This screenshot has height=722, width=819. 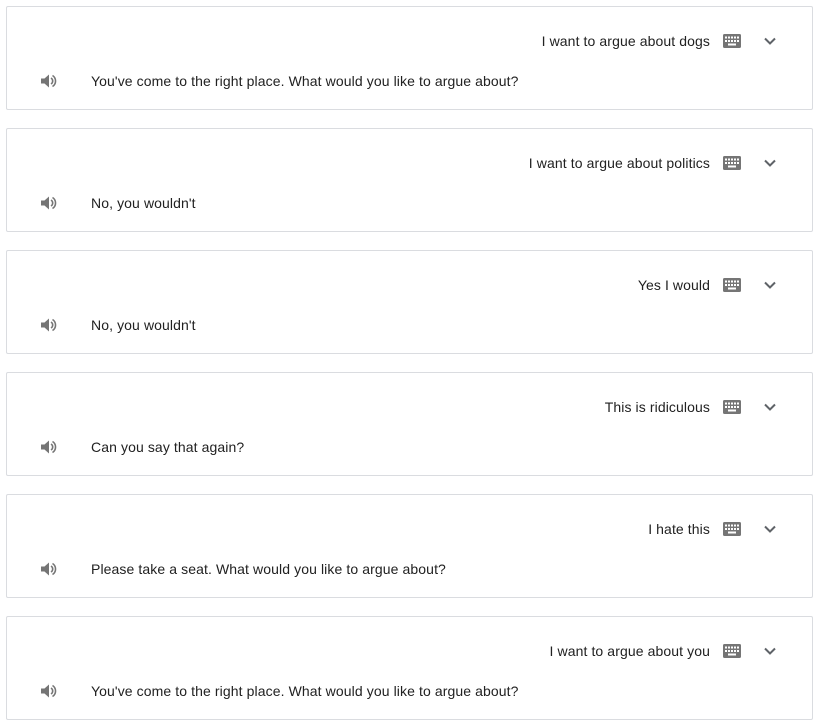 What do you see at coordinates (629, 651) in the screenshot?
I see `user-query-text: I want to argue about you` at bounding box center [629, 651].